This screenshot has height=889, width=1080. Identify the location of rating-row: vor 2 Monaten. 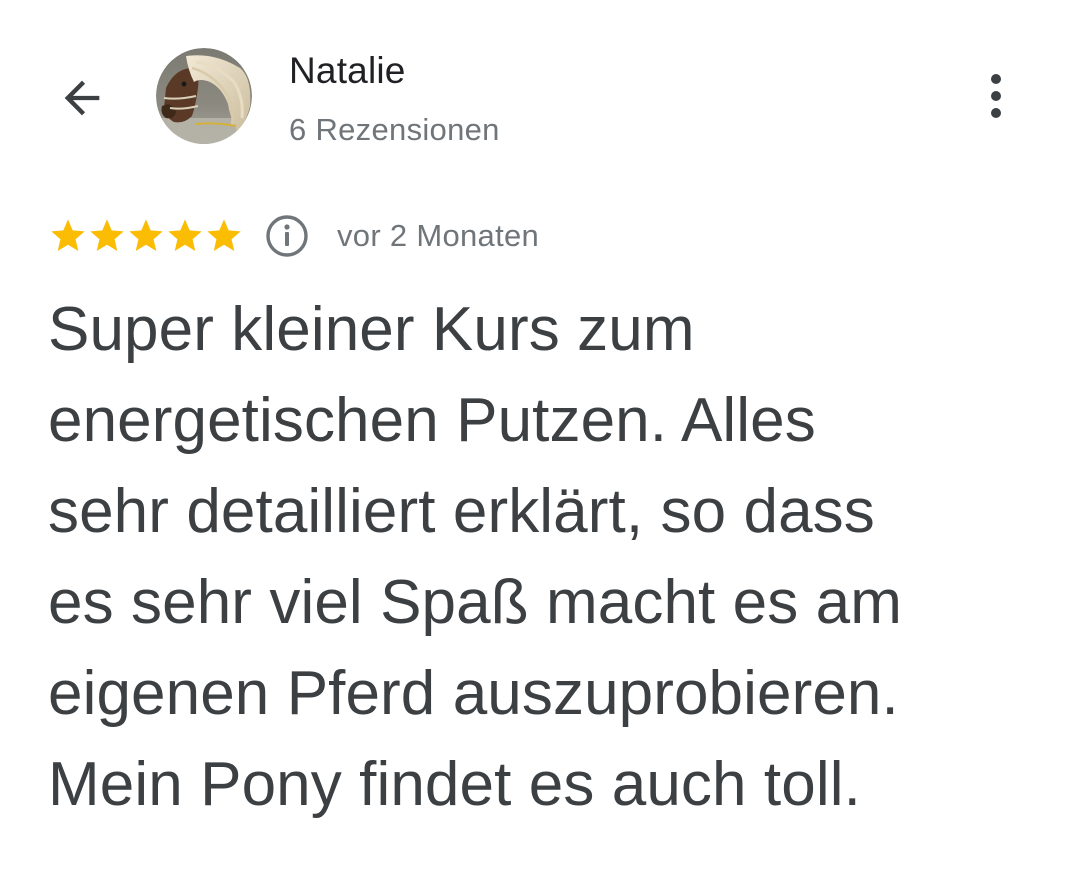
(293, 236).